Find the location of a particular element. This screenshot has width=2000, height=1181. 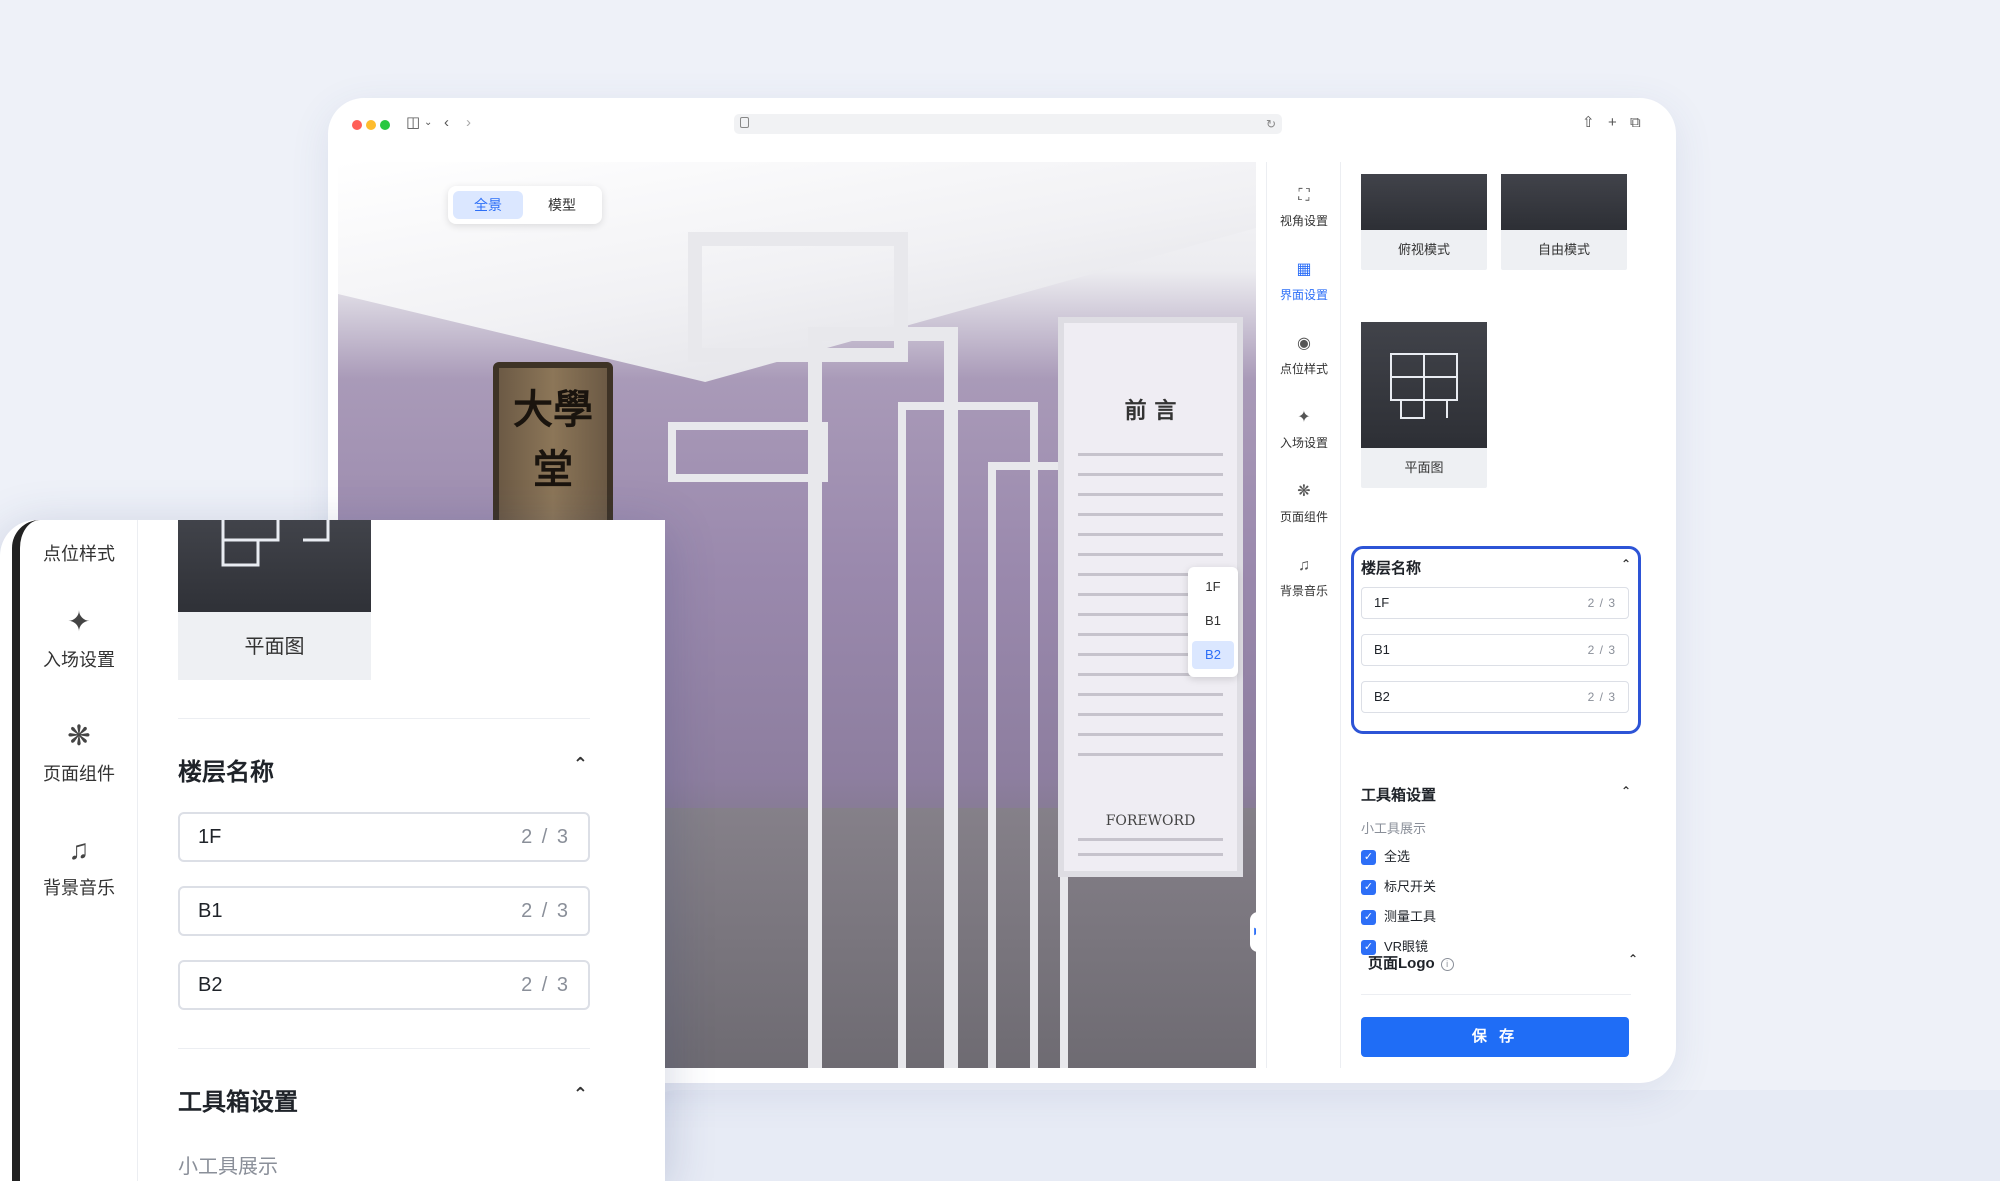

mode-thumbnail is located at coordinates (1564, 202).